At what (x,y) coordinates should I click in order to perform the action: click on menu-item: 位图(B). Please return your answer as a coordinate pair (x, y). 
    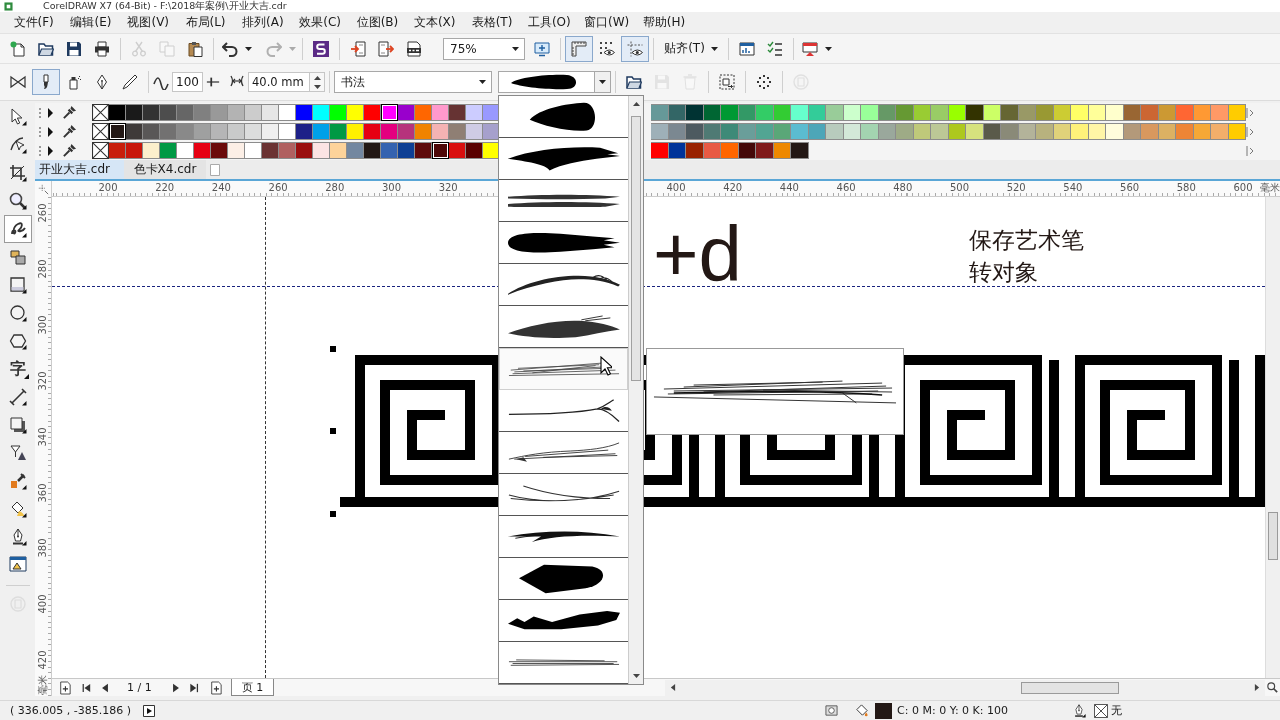
    Looking at the image, I should click on (377, 22).